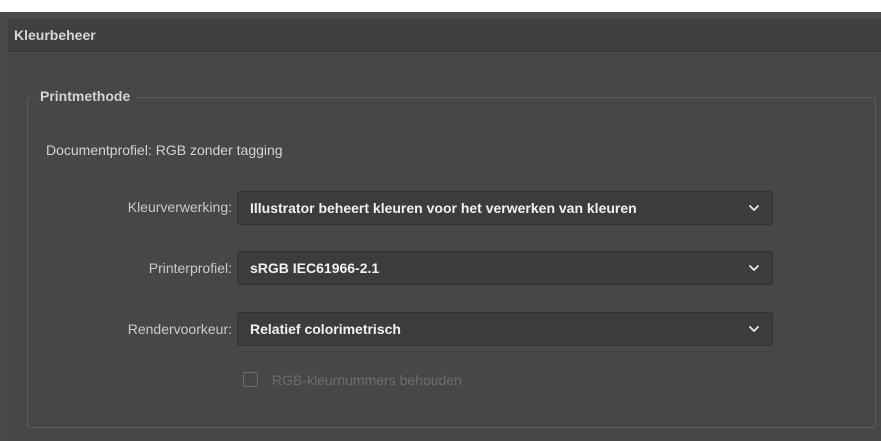 The width and height of the screenshot is (881, 441). I want to click on print-method-legend: Printmethode, so click(85, 96).